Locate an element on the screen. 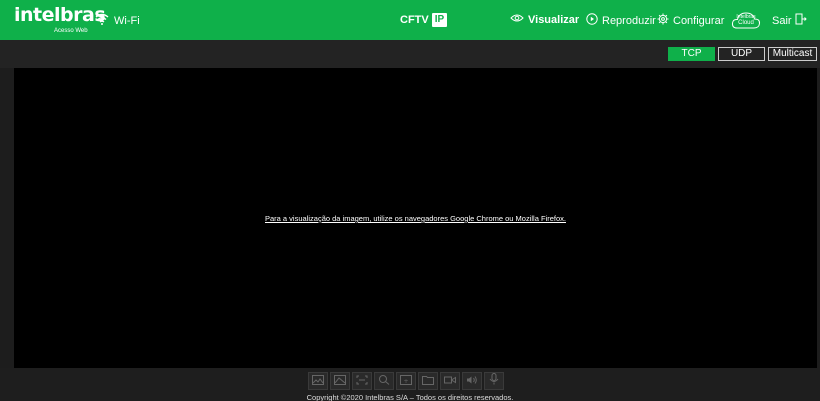  nav-configurar: Configurar is located at coordinates (690, 20).